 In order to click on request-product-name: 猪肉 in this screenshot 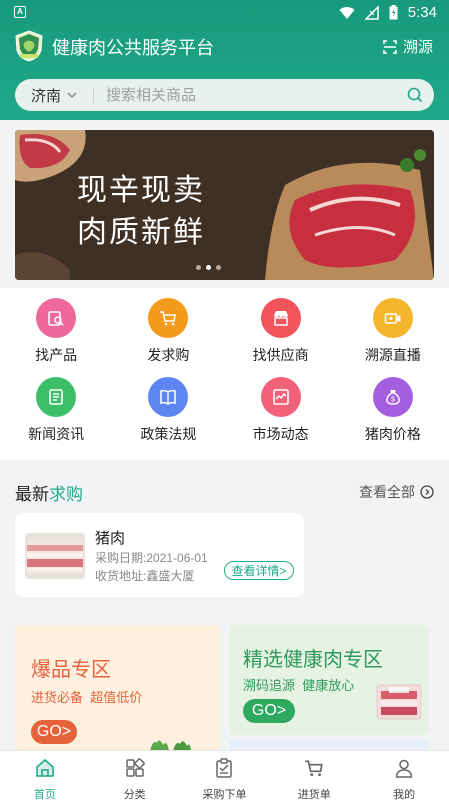, I will do `click(110, 538)`.